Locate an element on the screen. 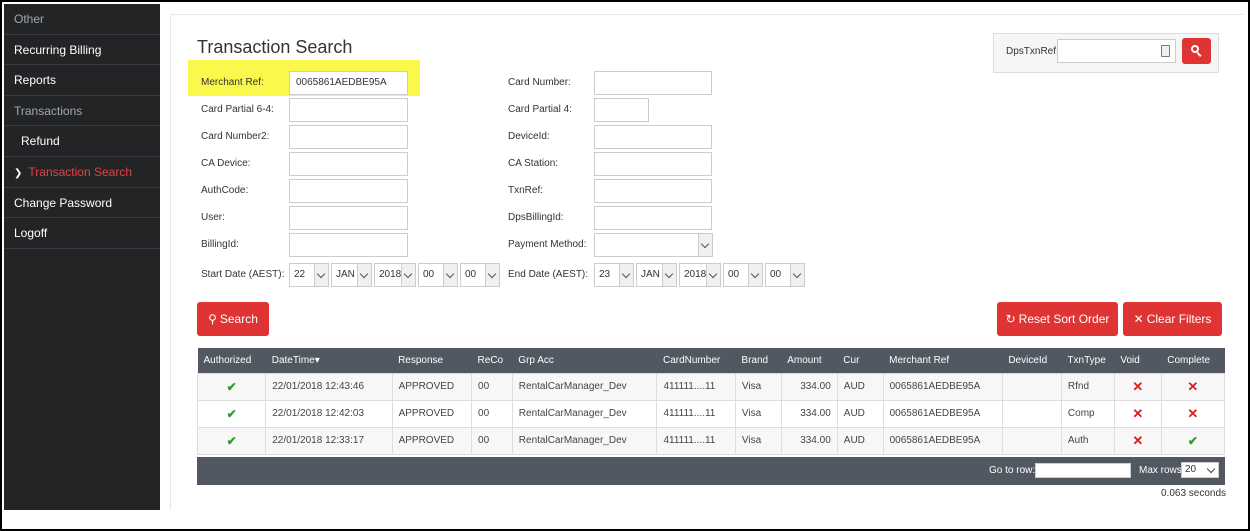 This screenshot has height=531, width=1250. col-amount: Amount is located at coordinates (809, 360).